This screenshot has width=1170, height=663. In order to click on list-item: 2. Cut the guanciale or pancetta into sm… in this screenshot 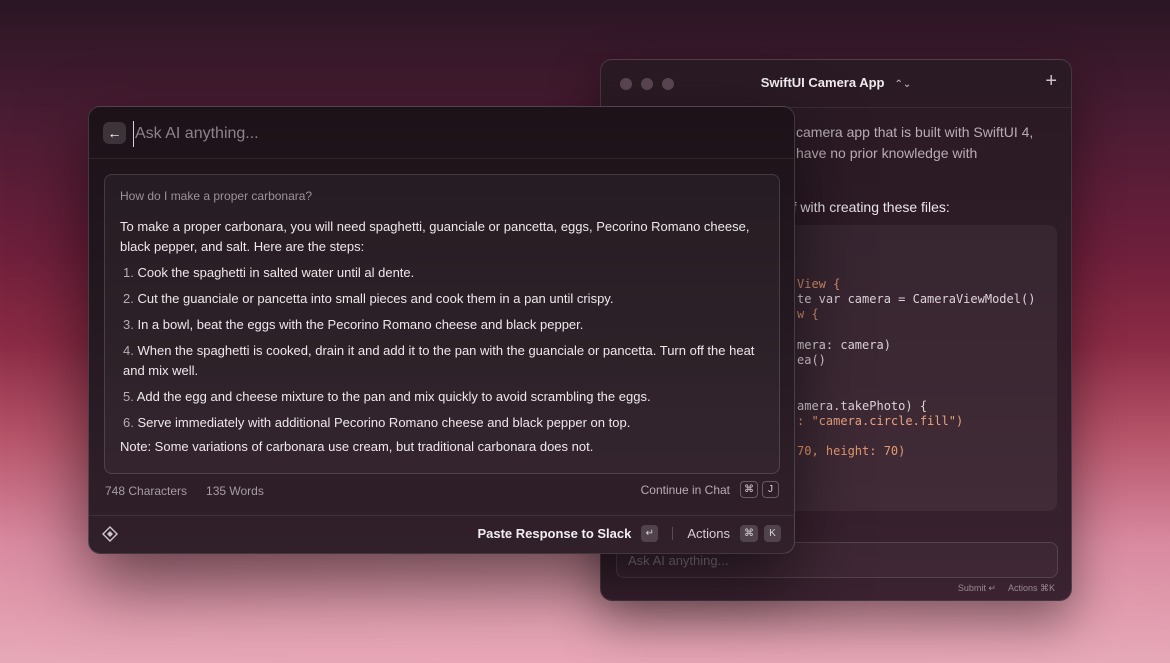, I will do `click(368, 298)`.